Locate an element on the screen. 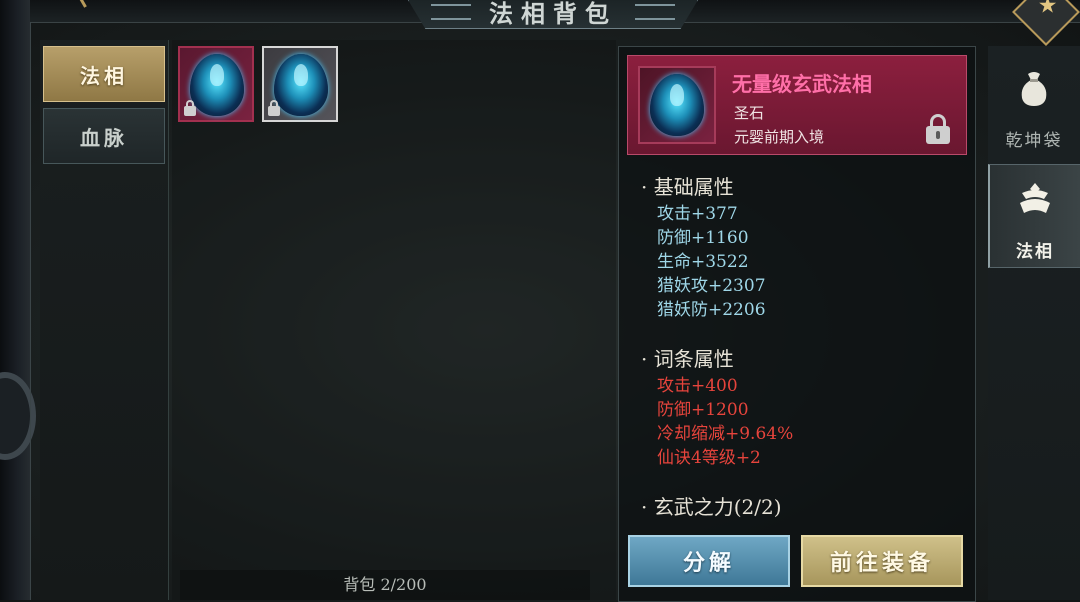  item-name: 无量级玄武法相 is located at coordinates (802, 84).